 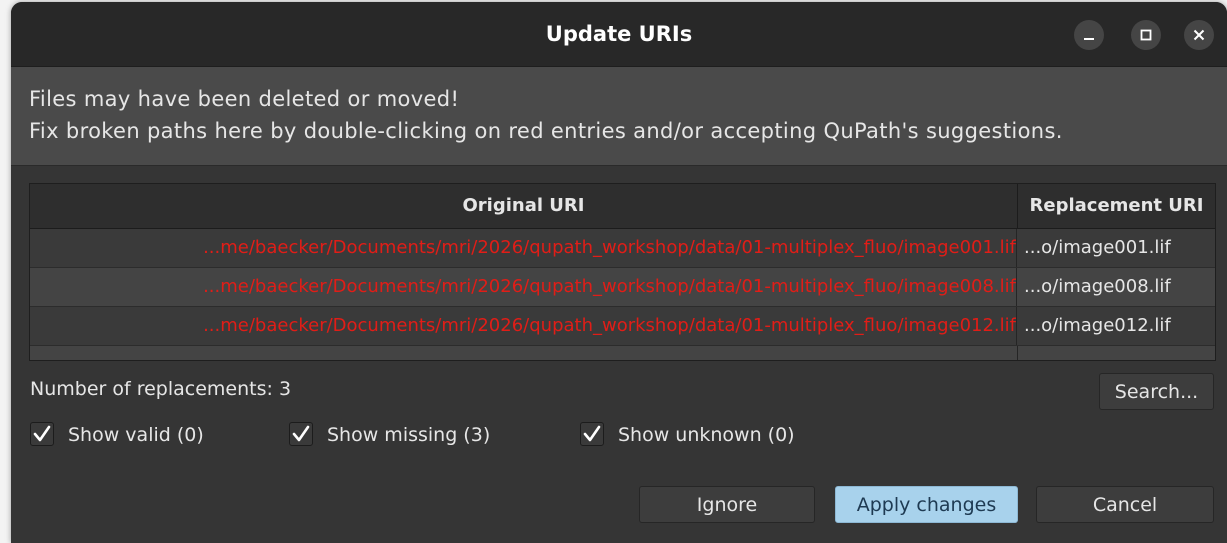 I want to click on column-header-replacement-uri: Replacement URI, so click(x=1116, y=206).